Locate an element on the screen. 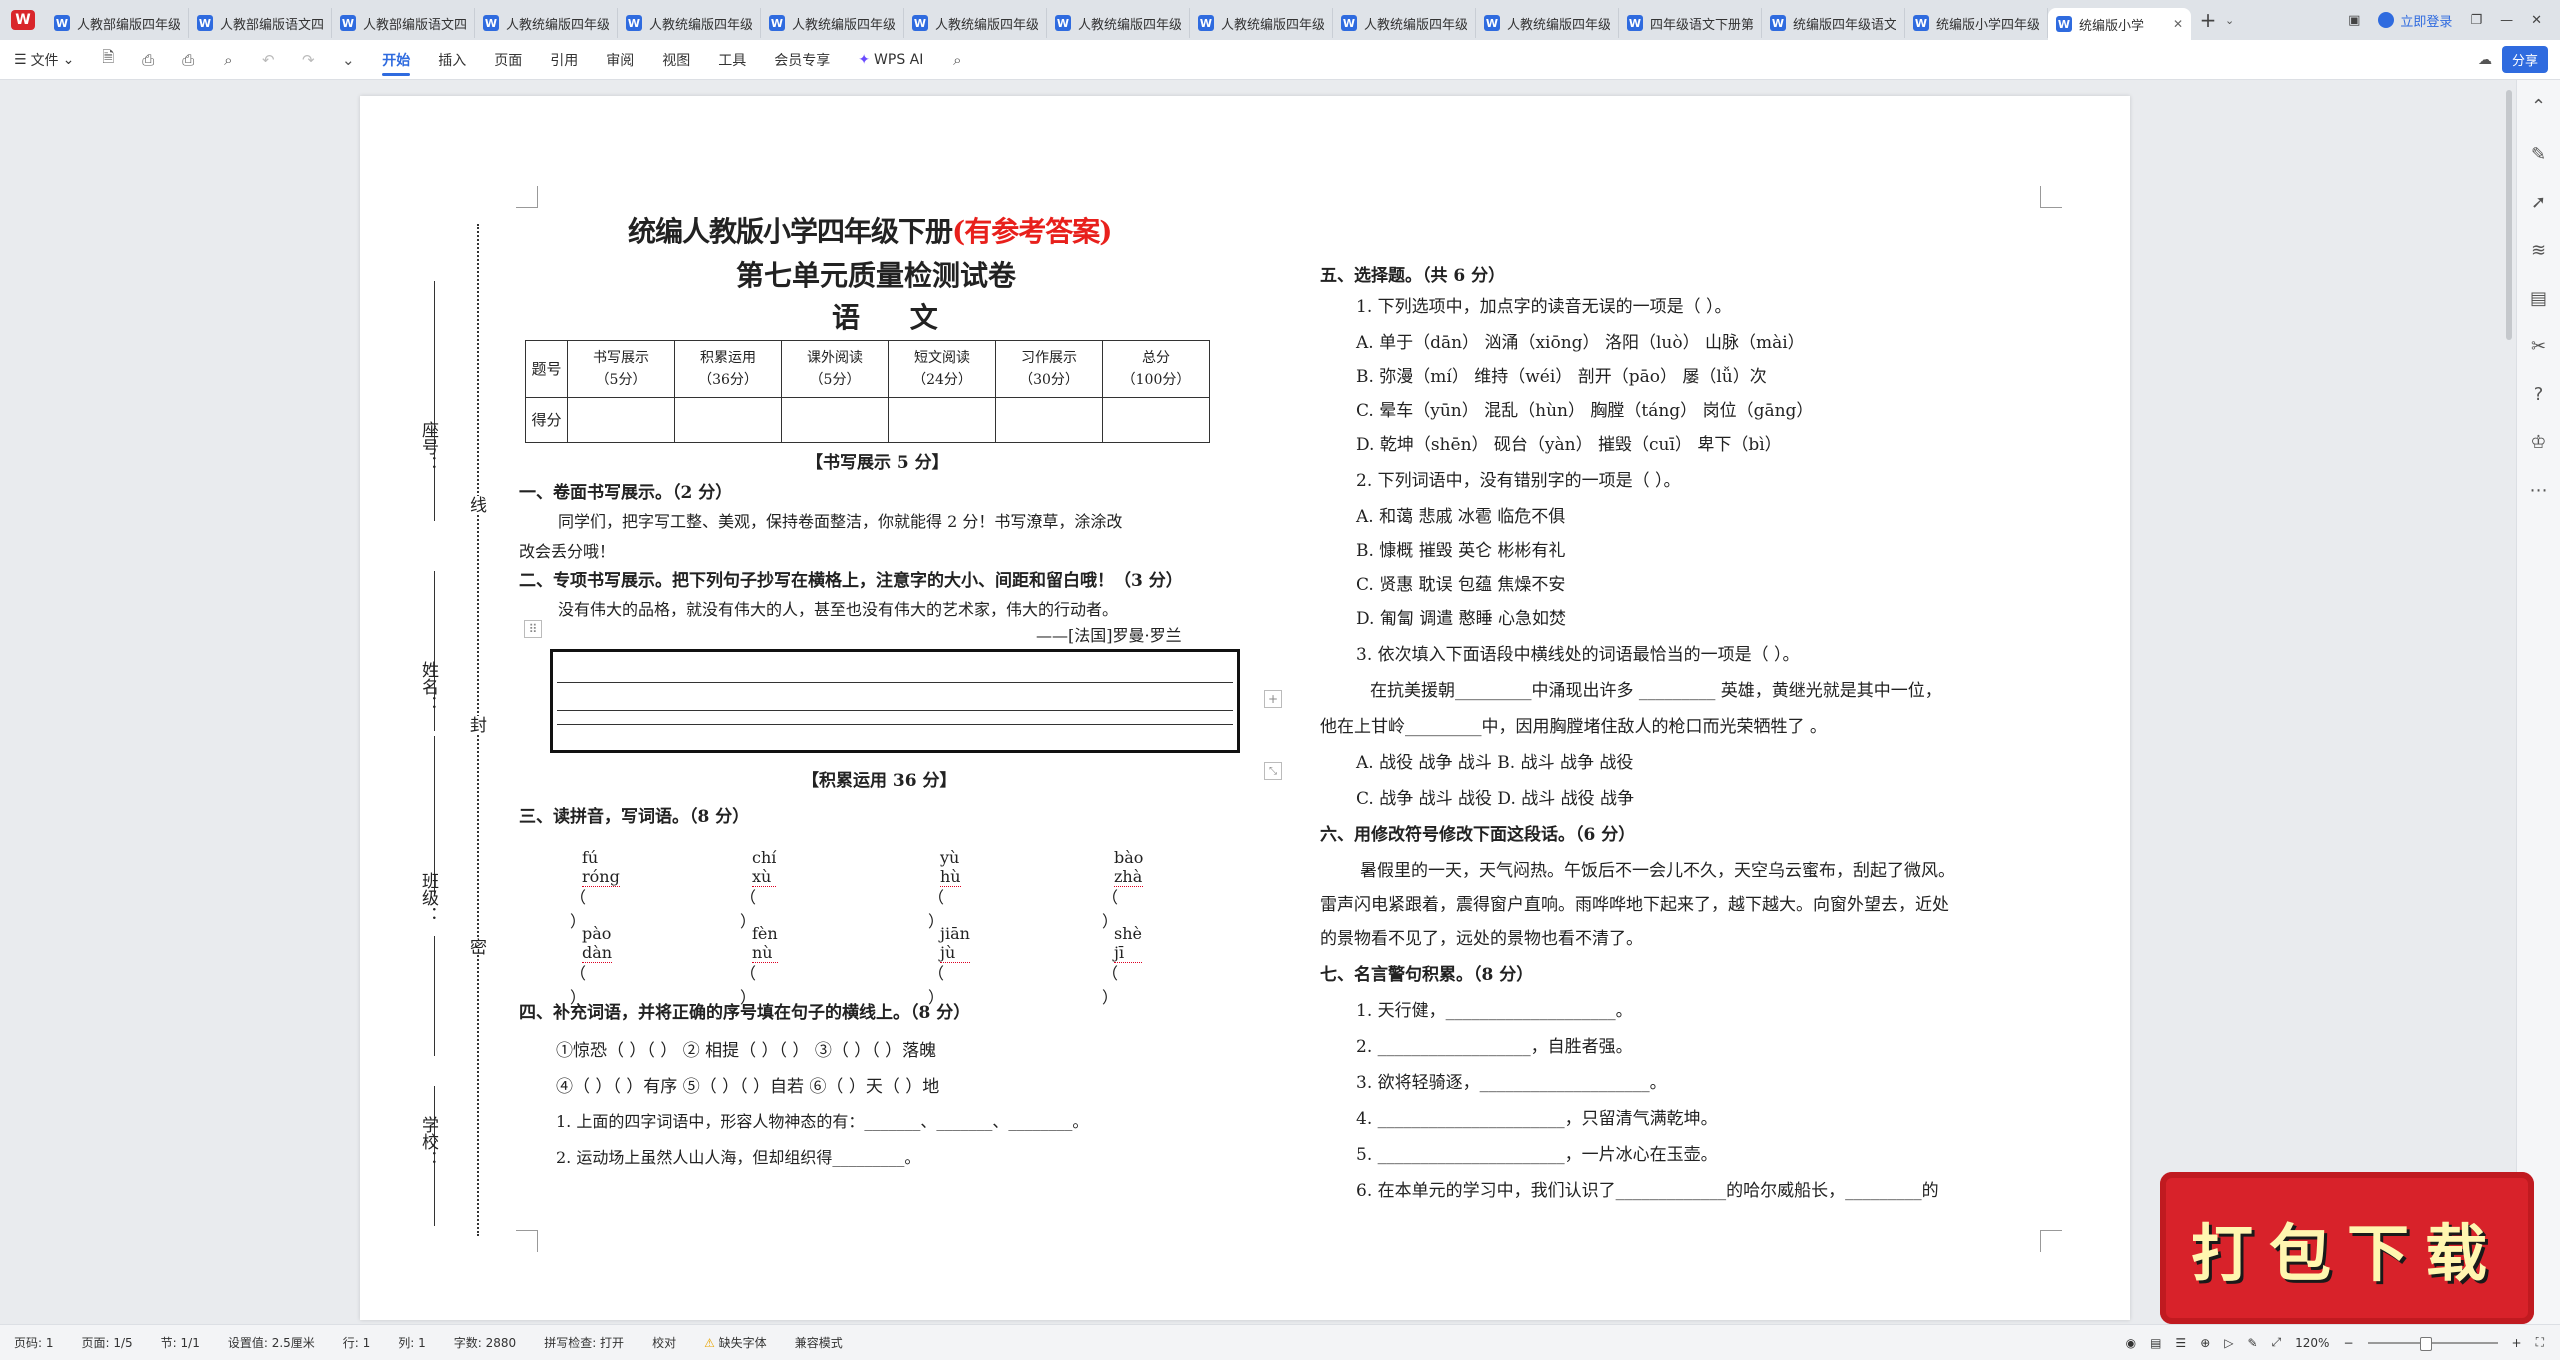  answer-parentheses: （ ） is located at coordinates (1110, 984).